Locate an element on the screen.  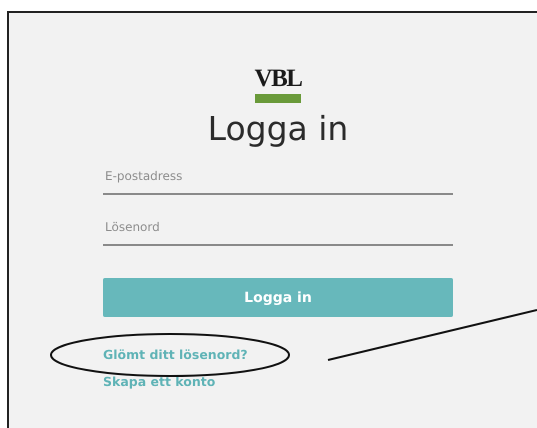
login-button: Logga in is located at coordinates (278, 297).